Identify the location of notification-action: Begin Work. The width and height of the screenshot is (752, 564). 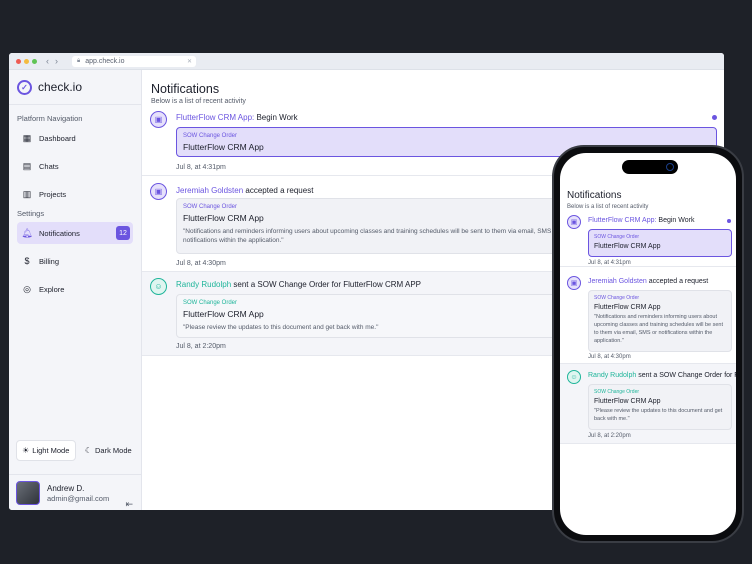
(675, 220).